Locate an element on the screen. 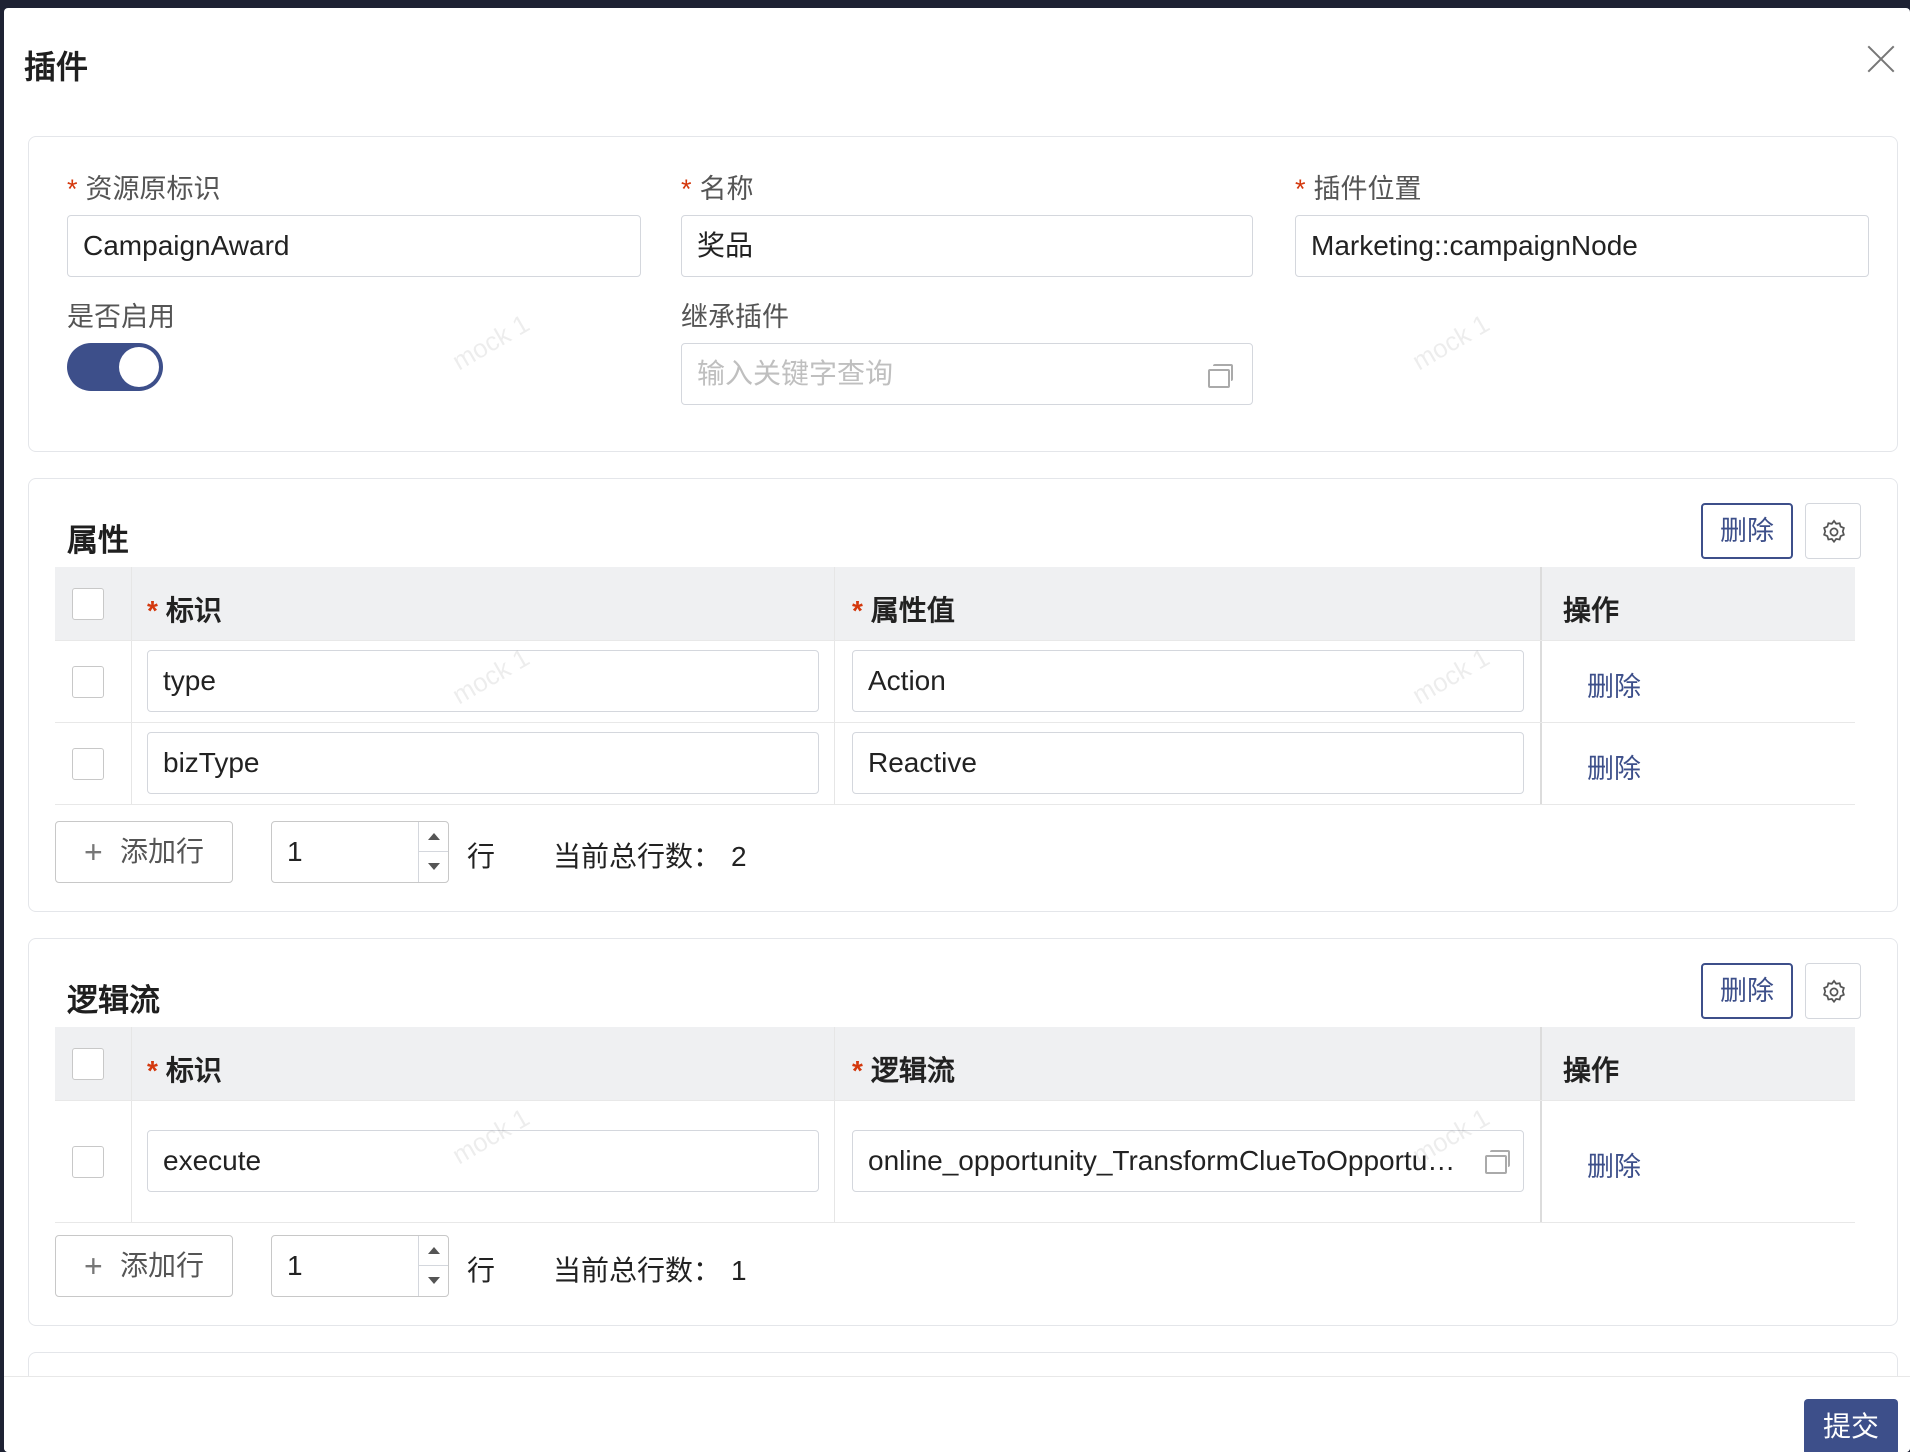  inherit-label: 继承插件 is located at coordinates (735, 317).